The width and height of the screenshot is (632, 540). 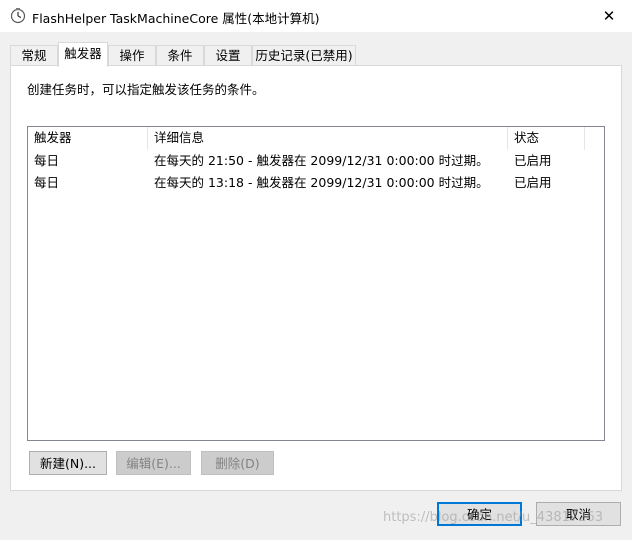 What do you see at coordinates (546, 138) in the screenshot?
I see `column-header-status: 状态` at bounding box center [546, 138].